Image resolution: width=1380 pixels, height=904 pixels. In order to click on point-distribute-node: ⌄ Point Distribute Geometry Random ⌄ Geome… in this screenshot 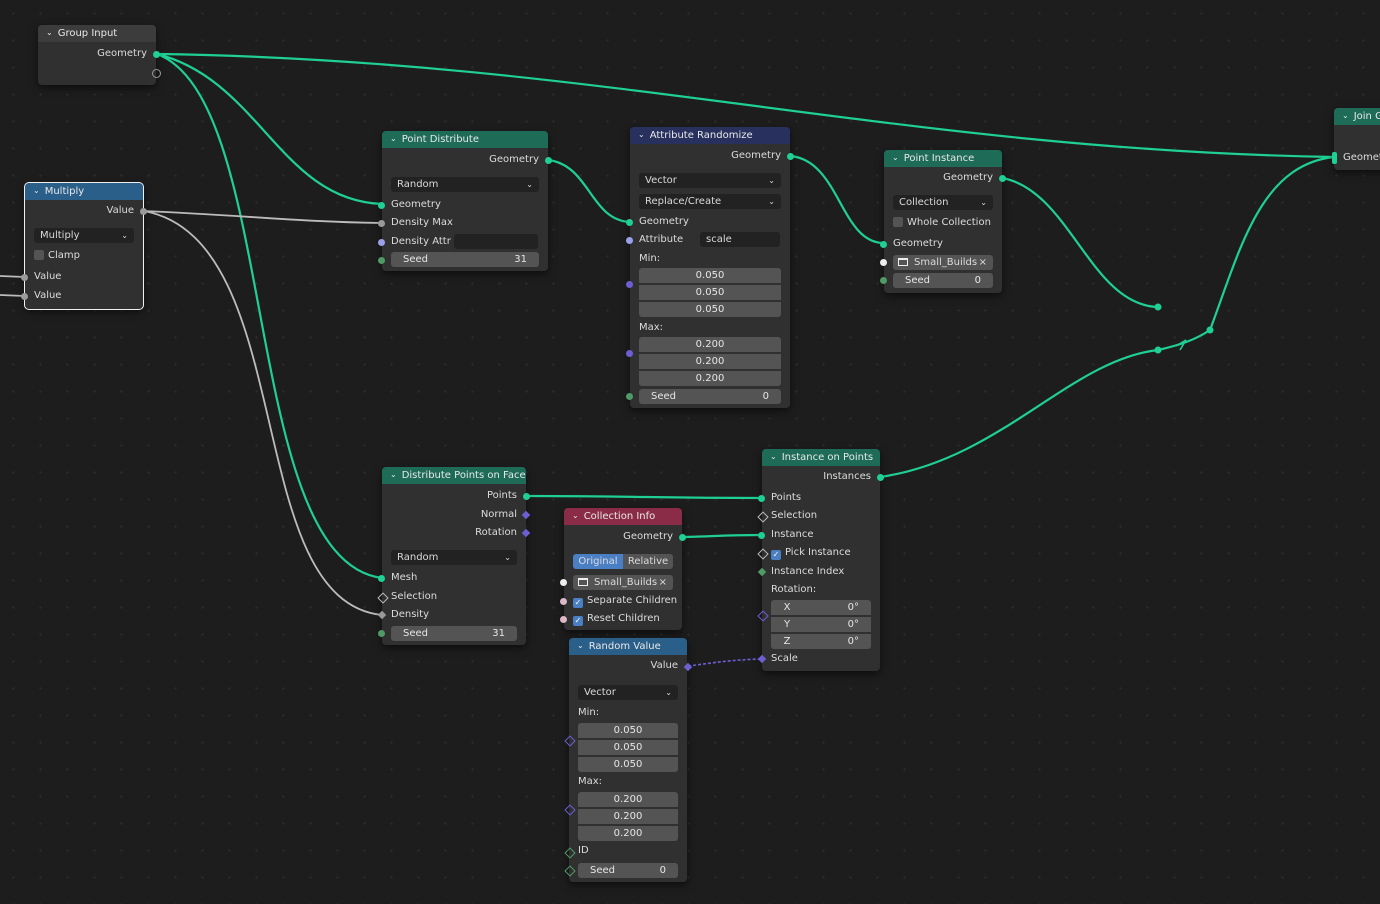, I will do `click(465, 201)`.